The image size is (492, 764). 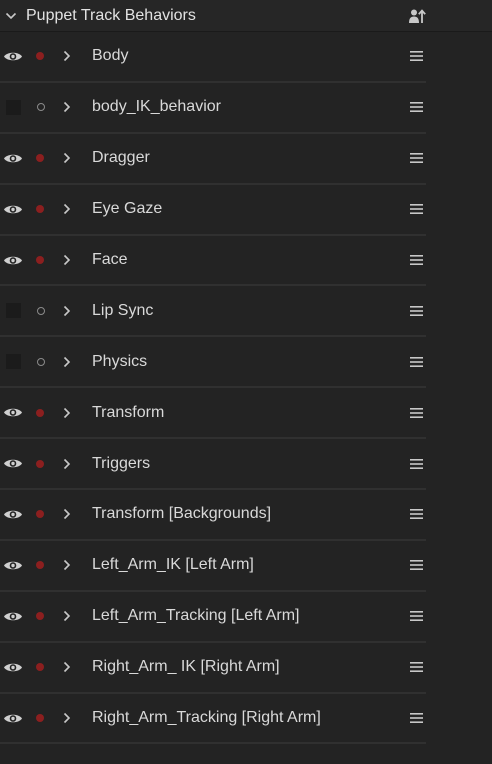 I want to click on panel-title: Puppet Track Behaviors, so click(x=111, y=15).